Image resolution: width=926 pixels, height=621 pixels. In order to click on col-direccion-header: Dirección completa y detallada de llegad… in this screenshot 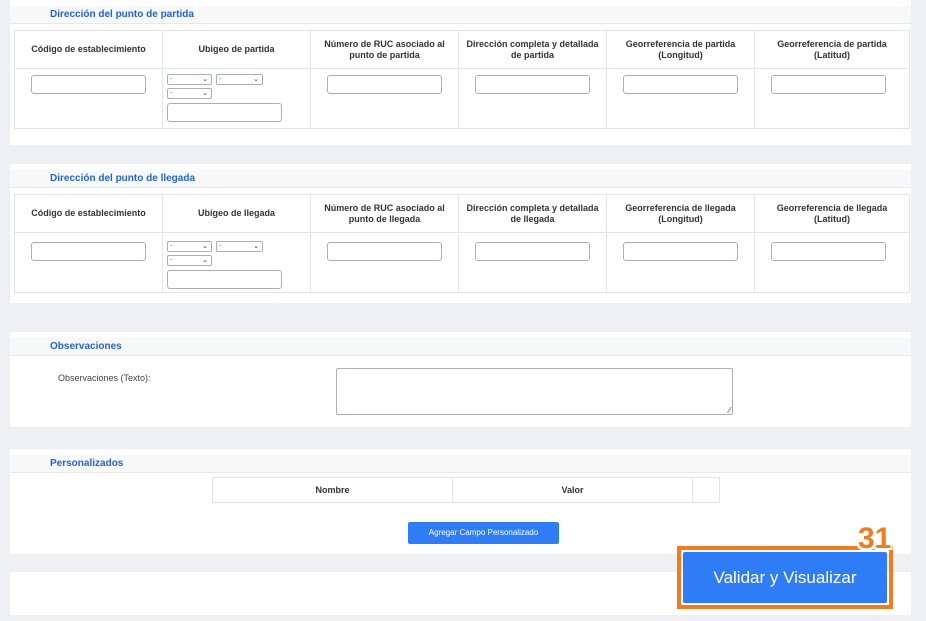, I will do `click(532, 213)`.